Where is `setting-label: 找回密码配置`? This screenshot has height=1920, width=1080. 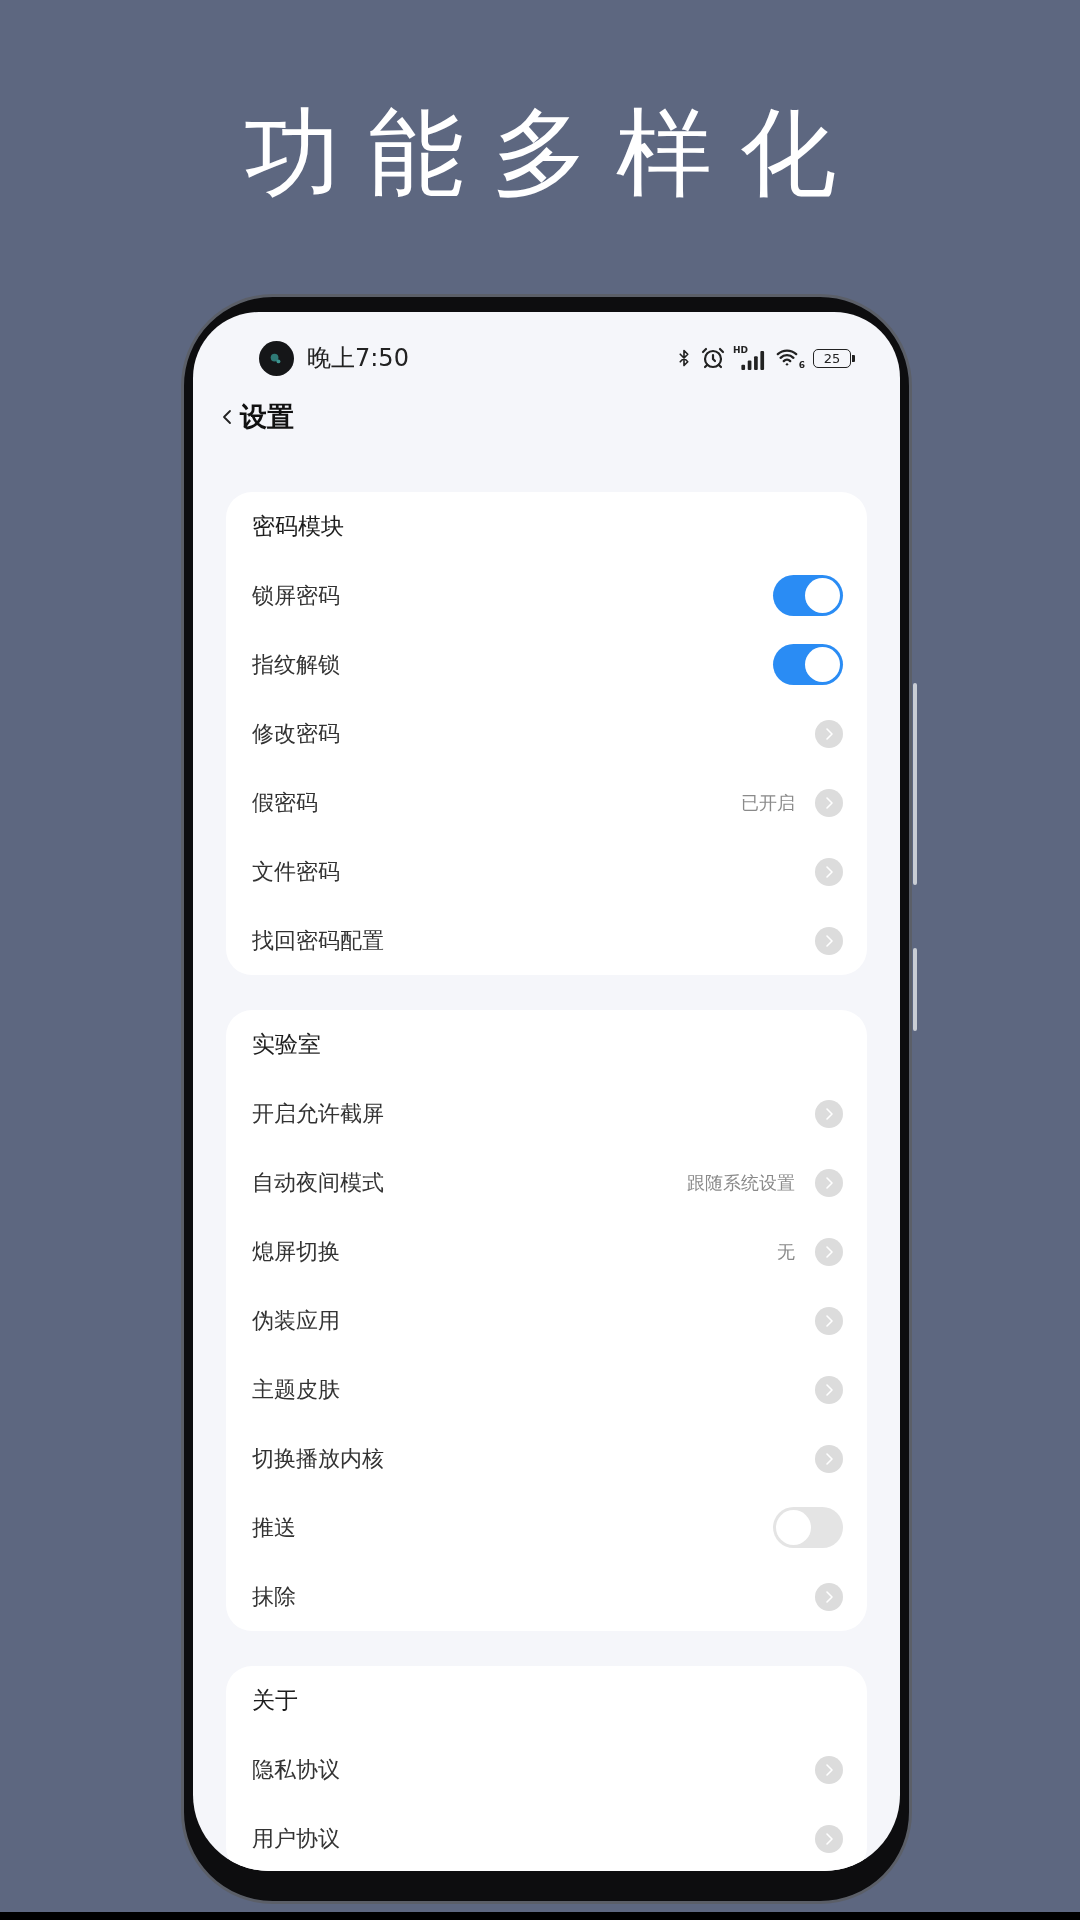 setting-label: 找回密码配置 is located at coordinates (318, 940).